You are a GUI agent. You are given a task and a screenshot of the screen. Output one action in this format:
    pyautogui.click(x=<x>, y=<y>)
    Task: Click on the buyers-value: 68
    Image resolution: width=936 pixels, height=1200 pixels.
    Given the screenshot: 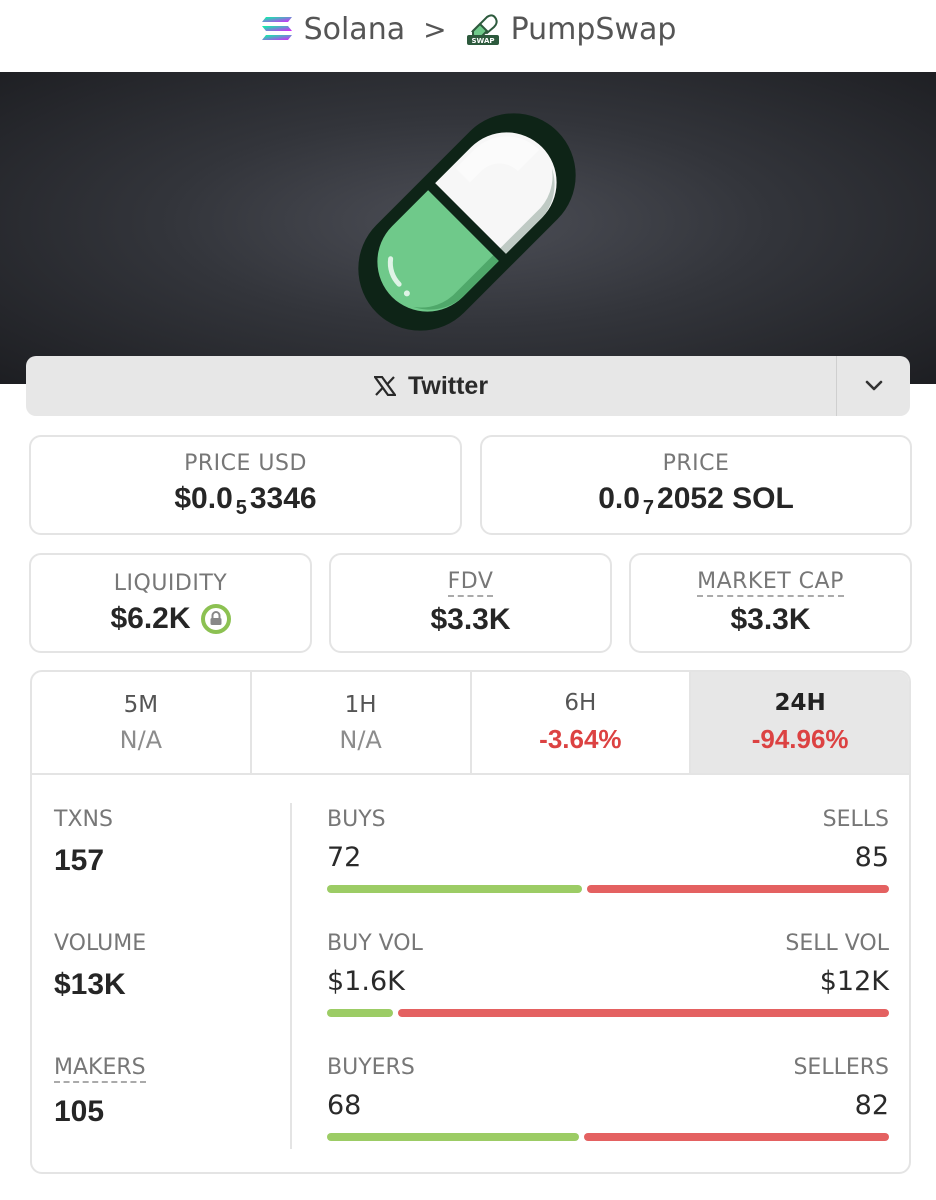 What is the action you would take?
    pyautogui.click(x=344, y=1105)
    